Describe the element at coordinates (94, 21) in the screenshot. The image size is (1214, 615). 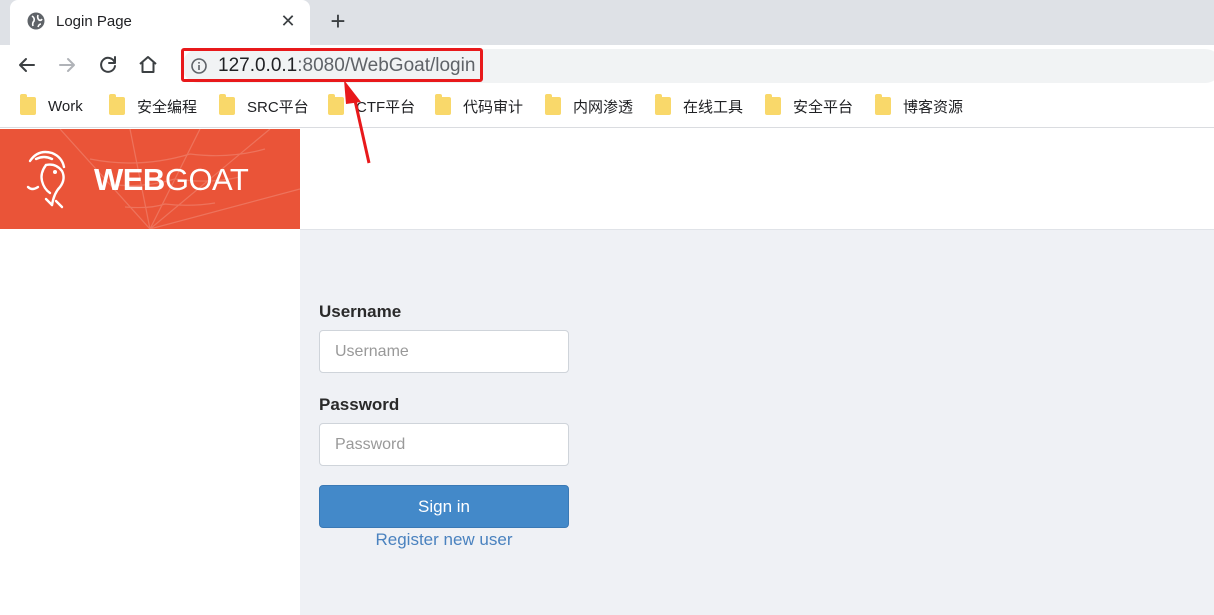
I see `tab-title: Login Page` at that location.